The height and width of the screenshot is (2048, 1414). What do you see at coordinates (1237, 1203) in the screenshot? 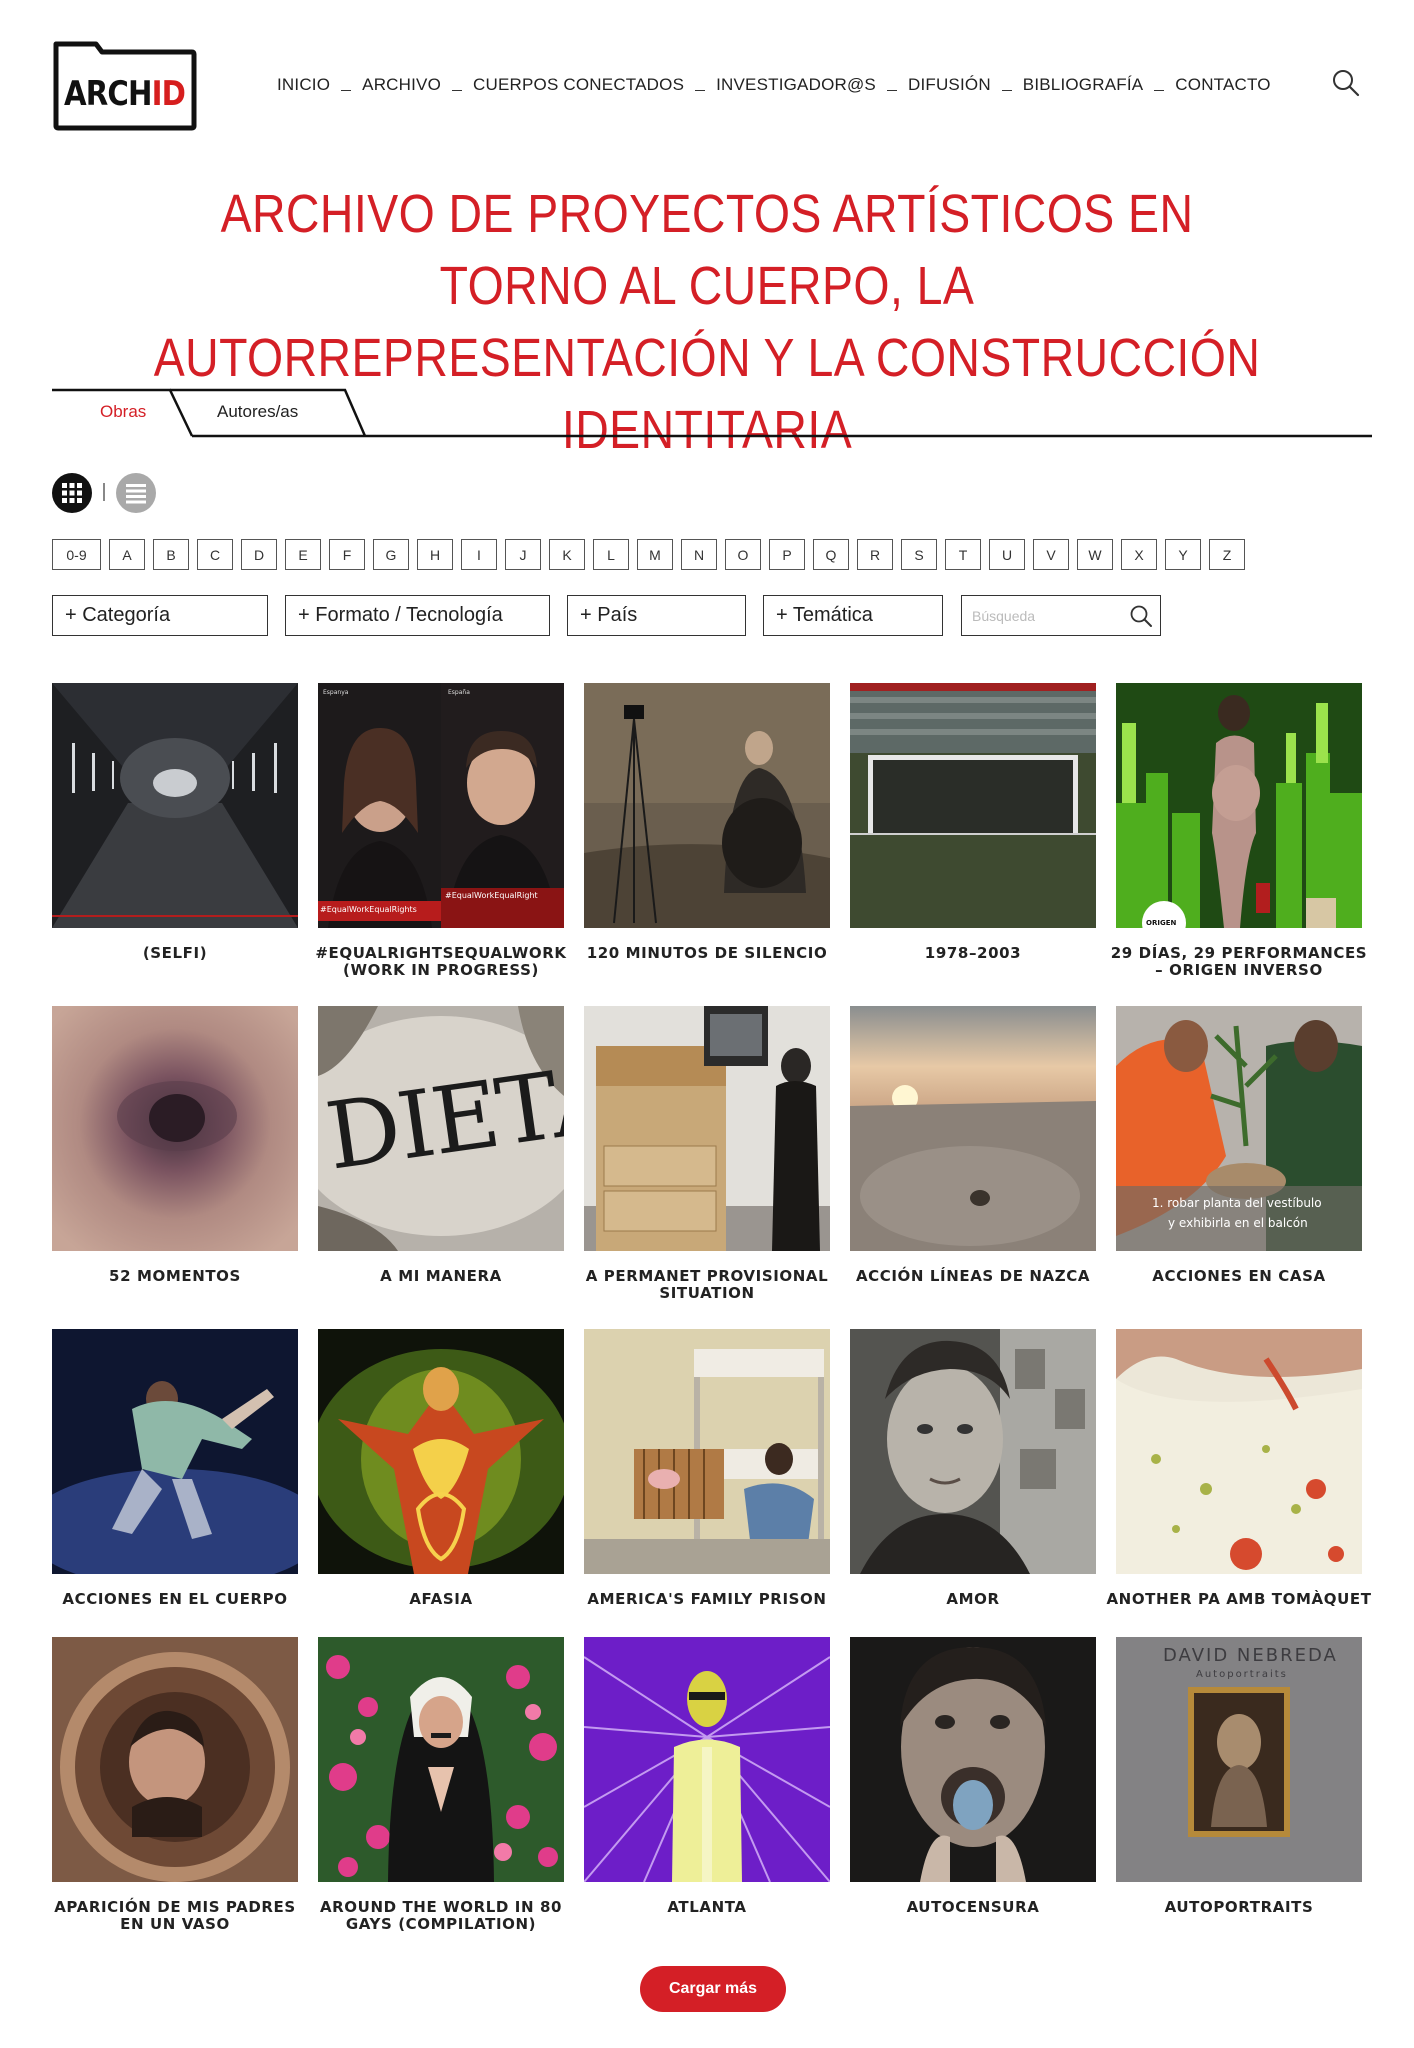
I see `thumb-caption: 1. robar planta del vestíbulo` at bounding box center [1237, 1203].